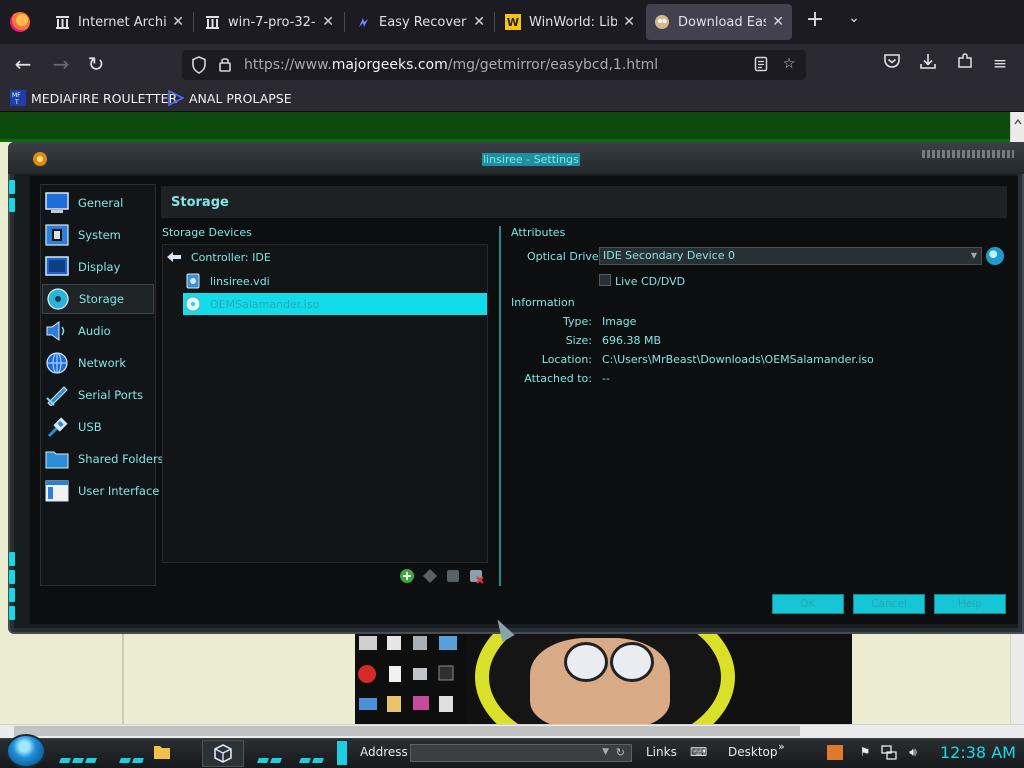 Image resolution: width=1024 pixels, height=768 pixels. Describe the element at coordinates (119, 22) in the screenshot. I see `tab-internet-archive: Internet Archive ✕` at that location.